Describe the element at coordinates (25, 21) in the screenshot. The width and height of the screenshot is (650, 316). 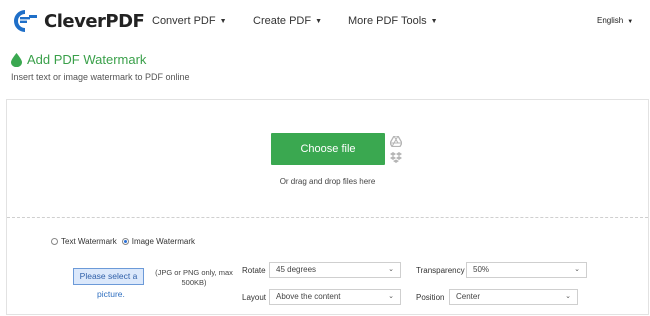
I see `cleverpdf-logo-icon` at that location.